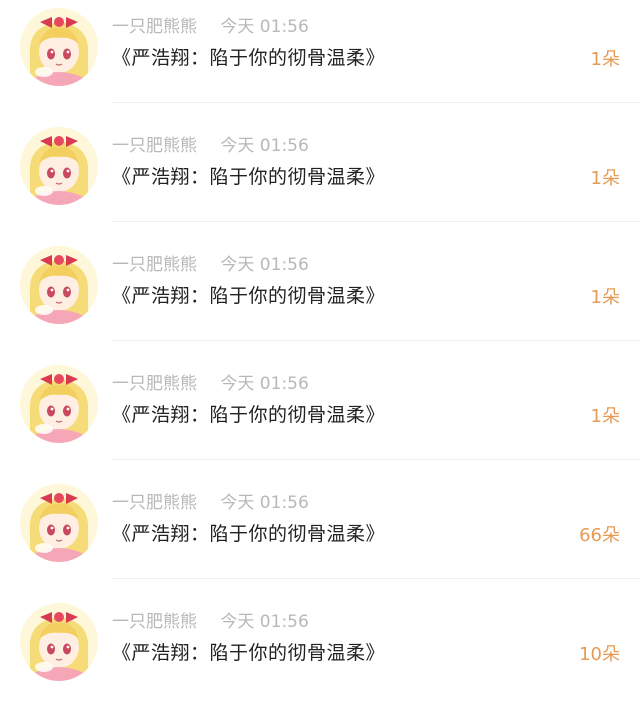  What do you see at coordinates (599, 535) in the screenshot?
I see `gift-count: 66朵` at bounding box center [599, 535].